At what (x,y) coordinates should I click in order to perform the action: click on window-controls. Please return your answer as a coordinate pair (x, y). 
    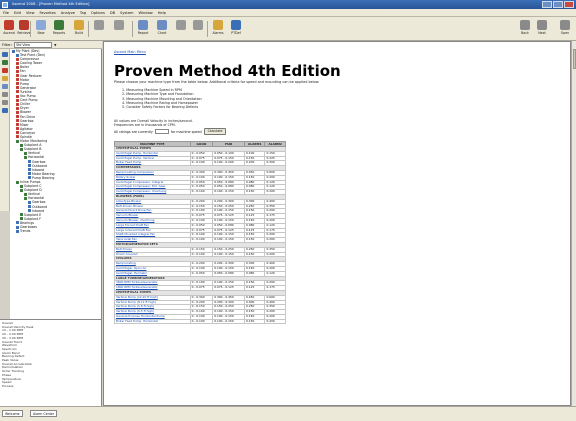
    Looking at the image, I should click on (558, 4).